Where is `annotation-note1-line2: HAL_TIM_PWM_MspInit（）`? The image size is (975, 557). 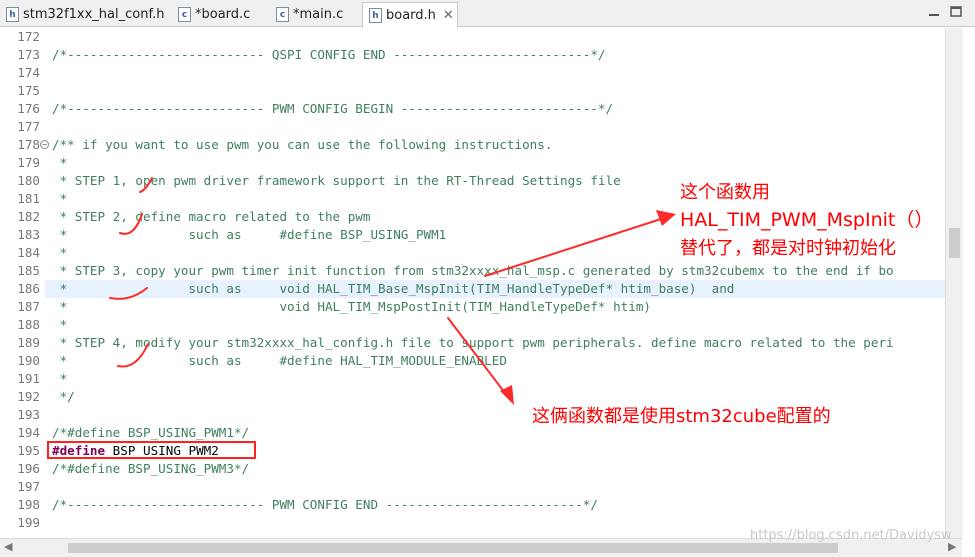
annotation-note1-line2: HAL_TIM_PWM_MspInit（） is located at coordinates (807, 220).